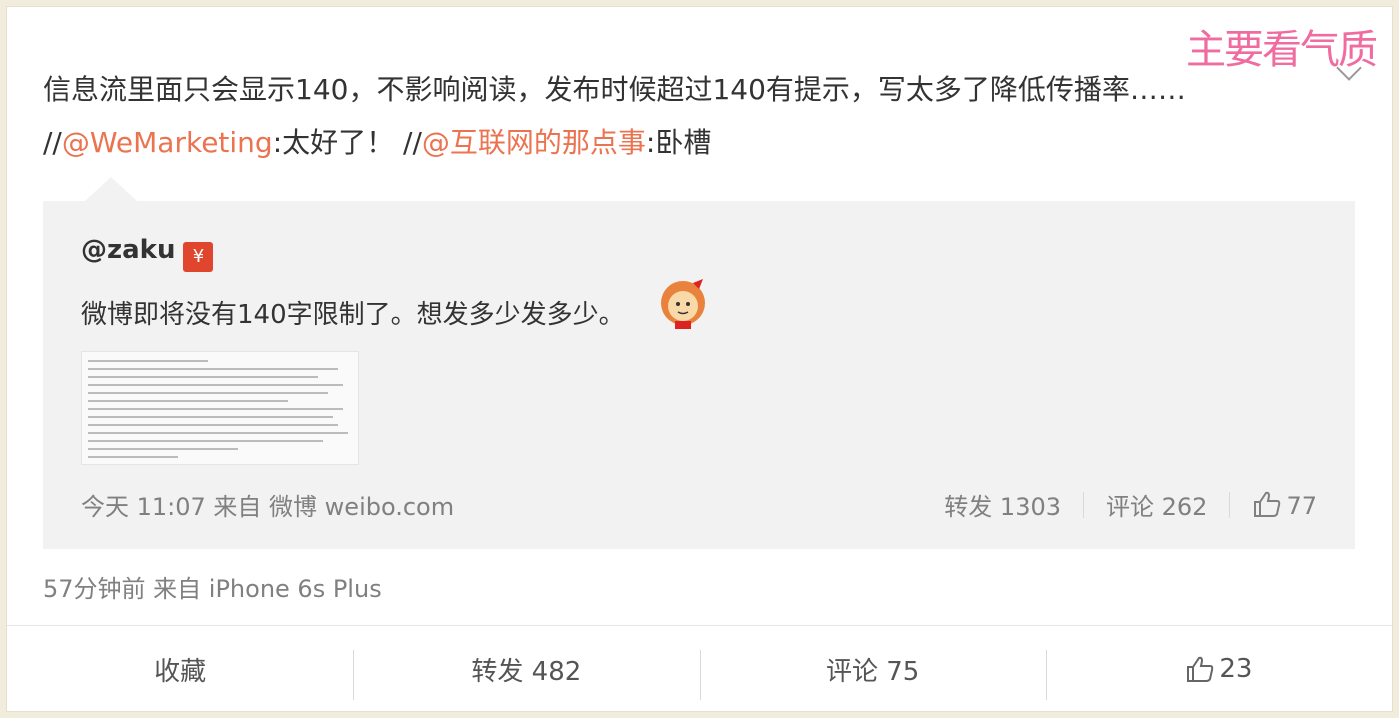  Describe the element at coordinates (683, 304) in the screenshot. I see `monkey-emoji-icon` at that location.